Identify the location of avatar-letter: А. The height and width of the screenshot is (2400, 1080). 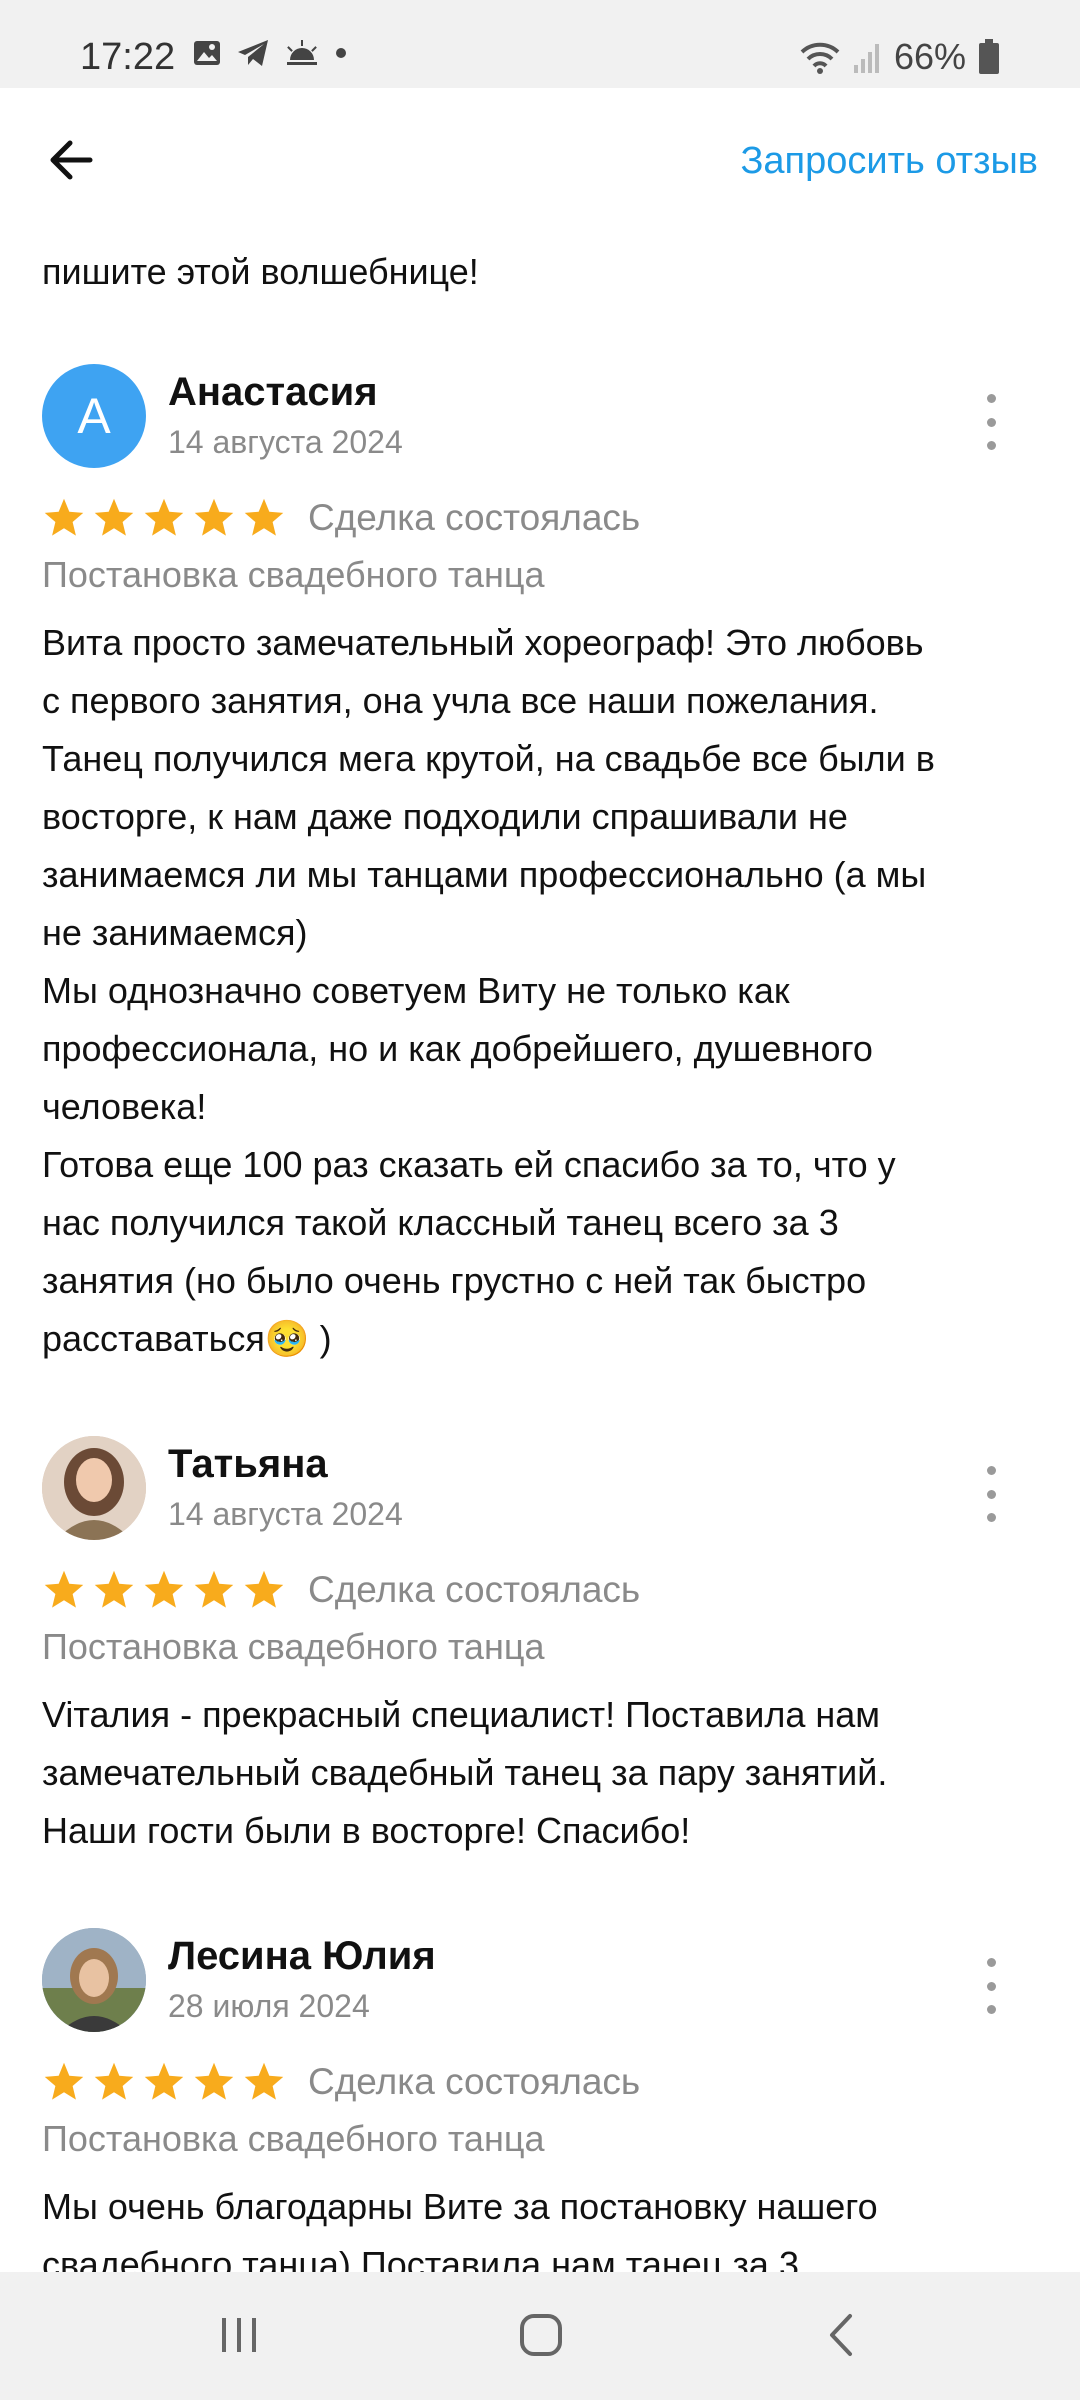
(94, 416).